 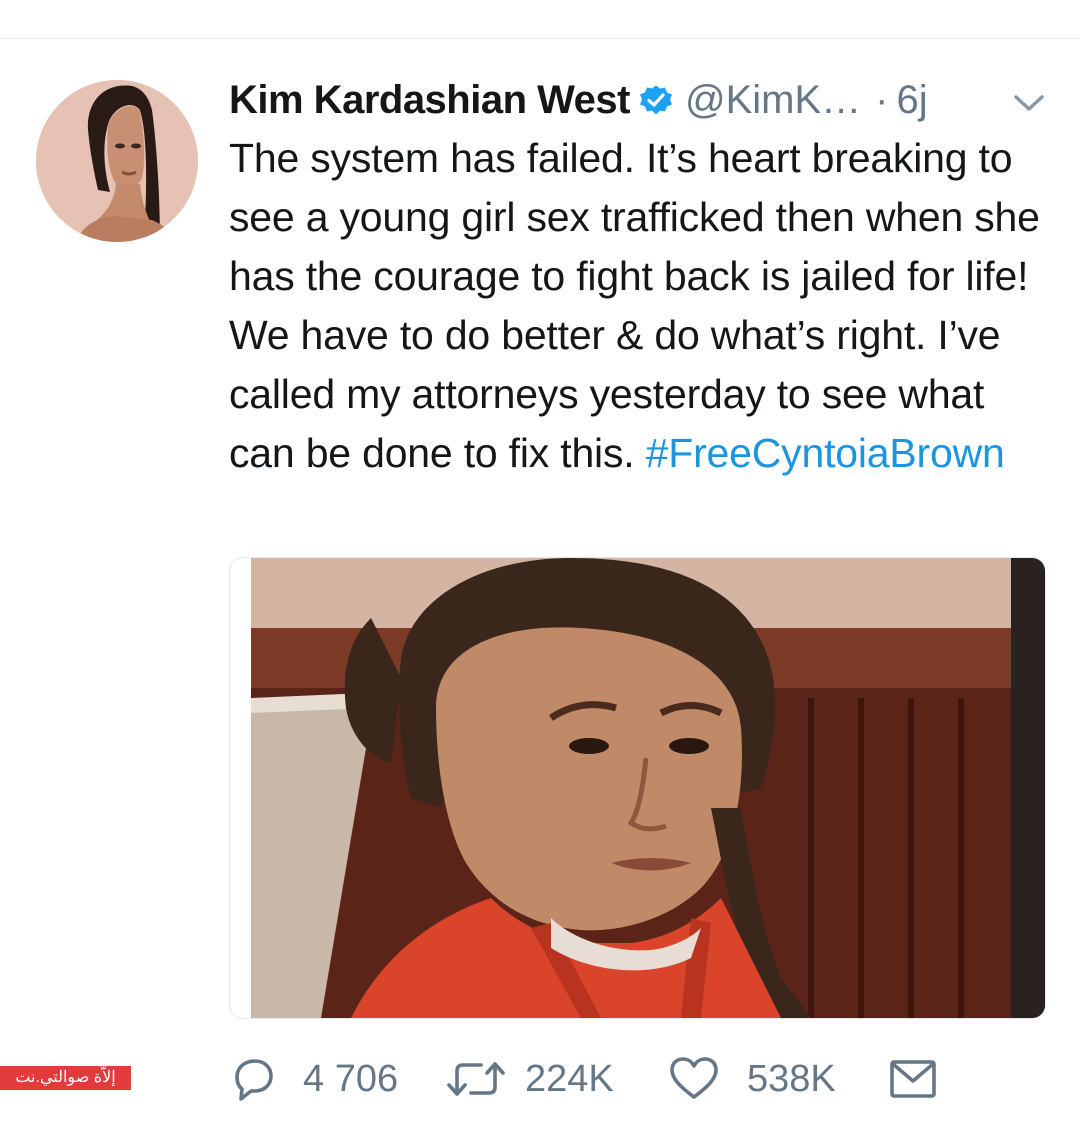 I want to click on author-avatar, so click(x=117, y=161).